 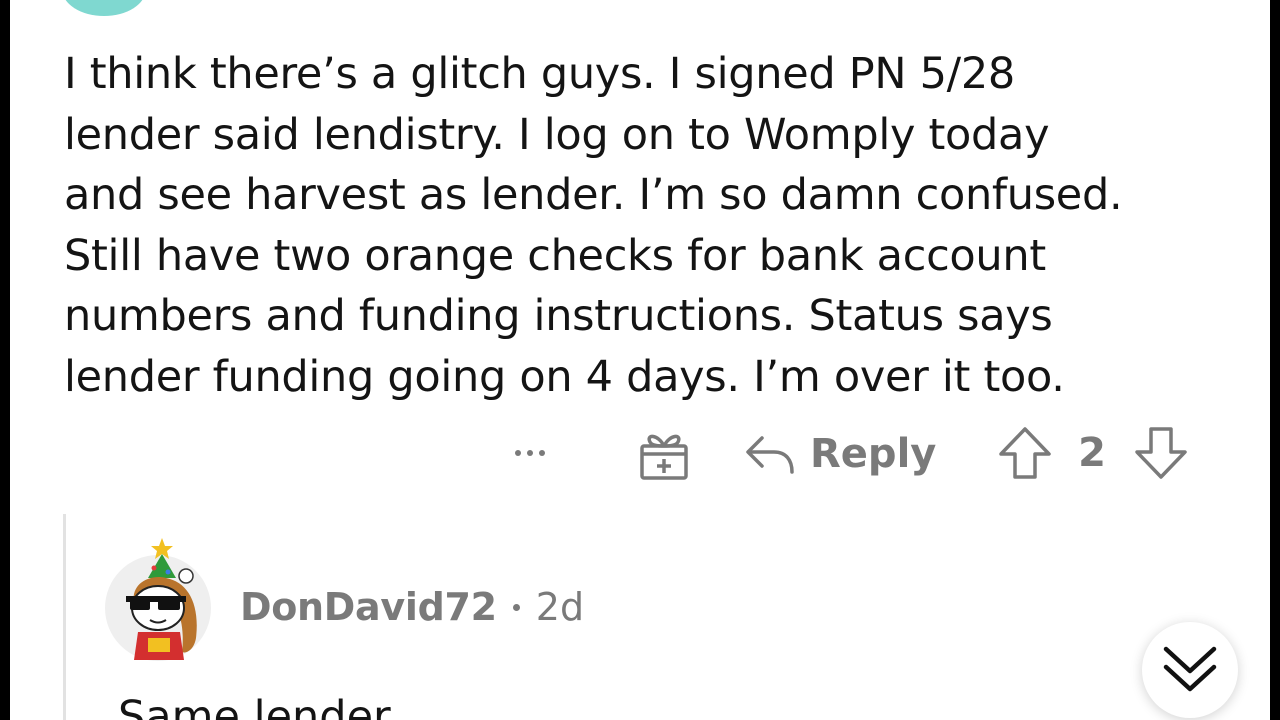 What do you see at coordinates (560, 607) in the screenshot?
I see `timestamp: 2d` at bounding box center [560, 607].